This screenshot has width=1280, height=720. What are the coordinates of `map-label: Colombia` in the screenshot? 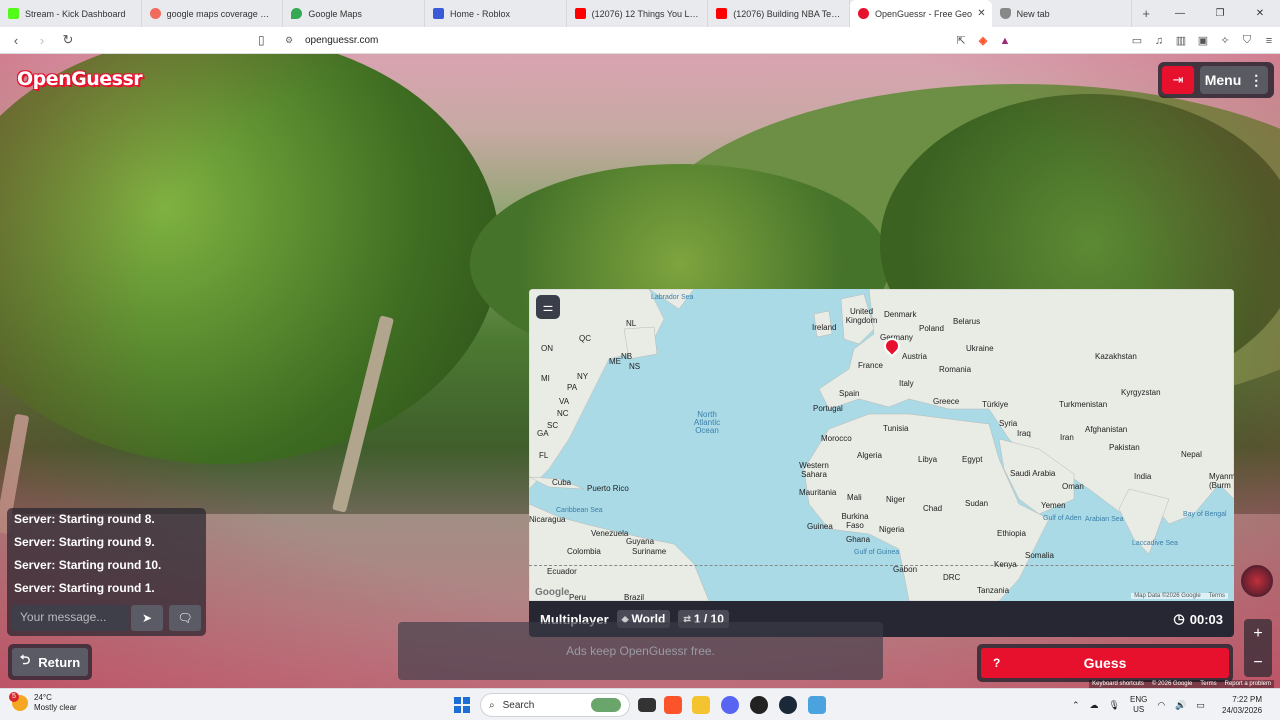 It's located at (584, 551).